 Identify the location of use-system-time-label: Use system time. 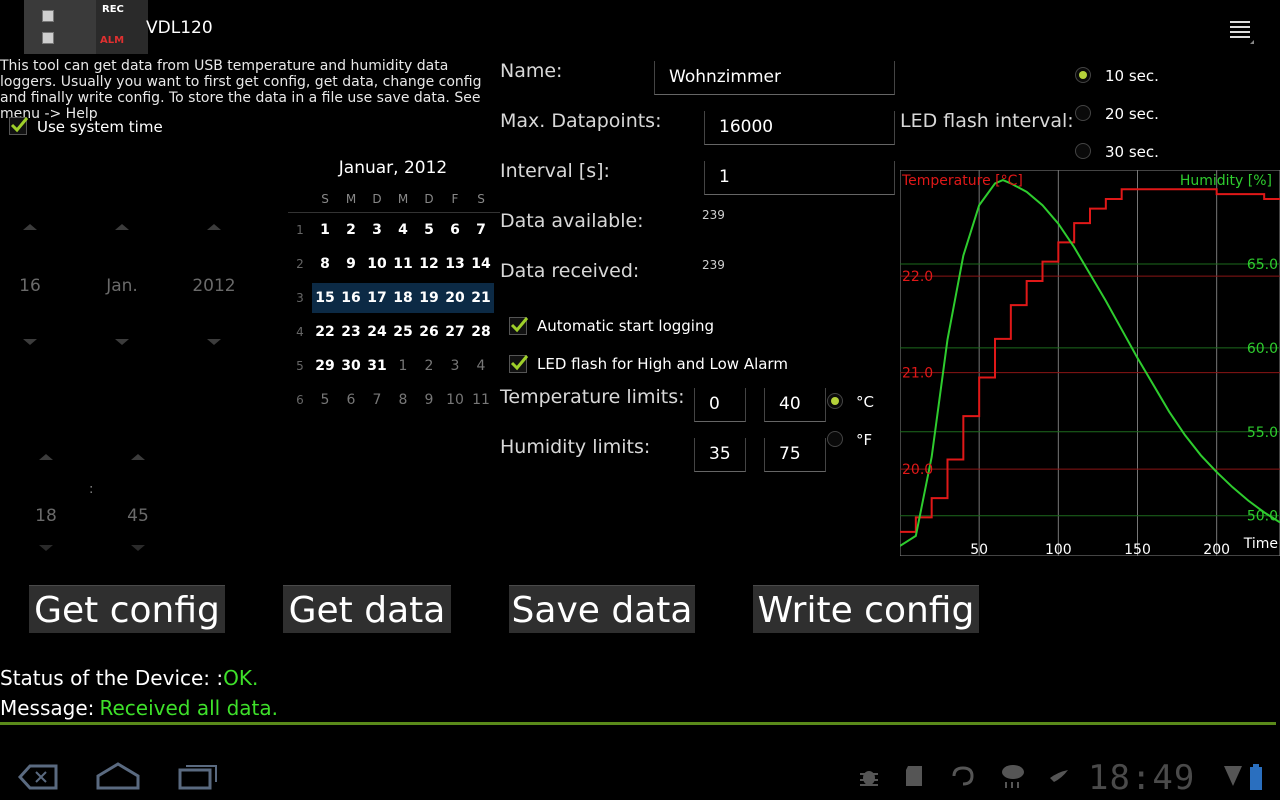
(100, 127).